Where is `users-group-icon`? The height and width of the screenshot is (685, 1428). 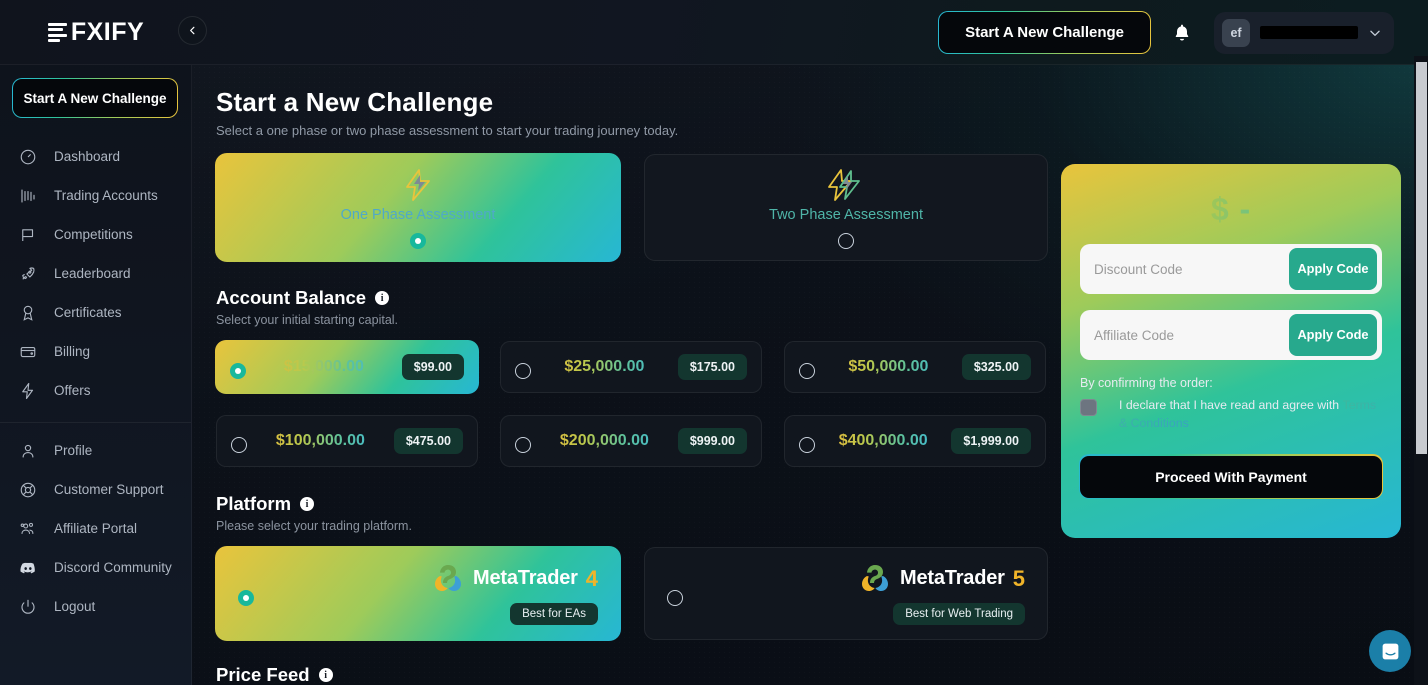
users-group-icon is located at coordinates (27, 528).